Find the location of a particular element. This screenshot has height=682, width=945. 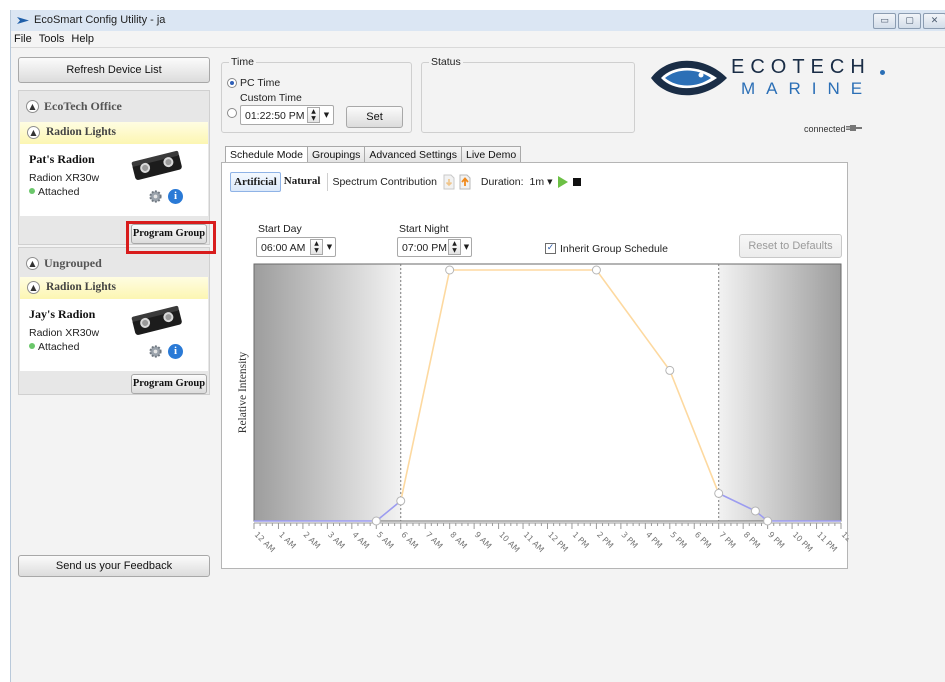

x-tick-label: 12 AM is located at coordinates (265, 542).